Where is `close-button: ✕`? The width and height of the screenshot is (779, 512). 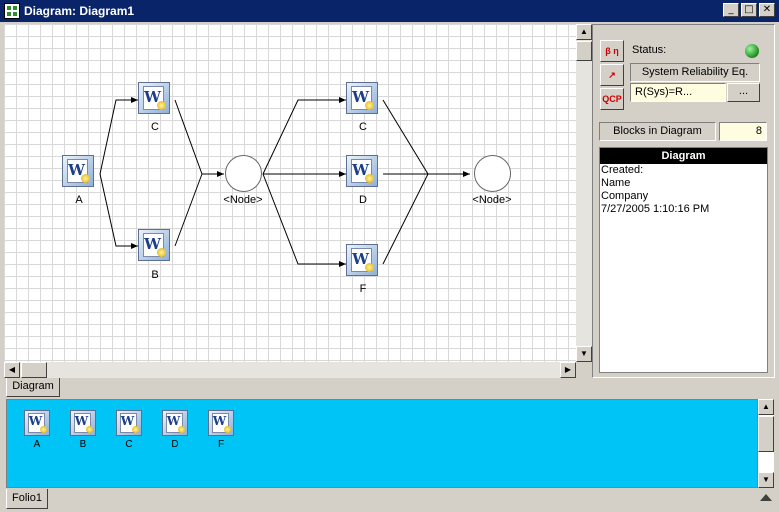
close-button: ✕ is located at coordinates (767, 10).